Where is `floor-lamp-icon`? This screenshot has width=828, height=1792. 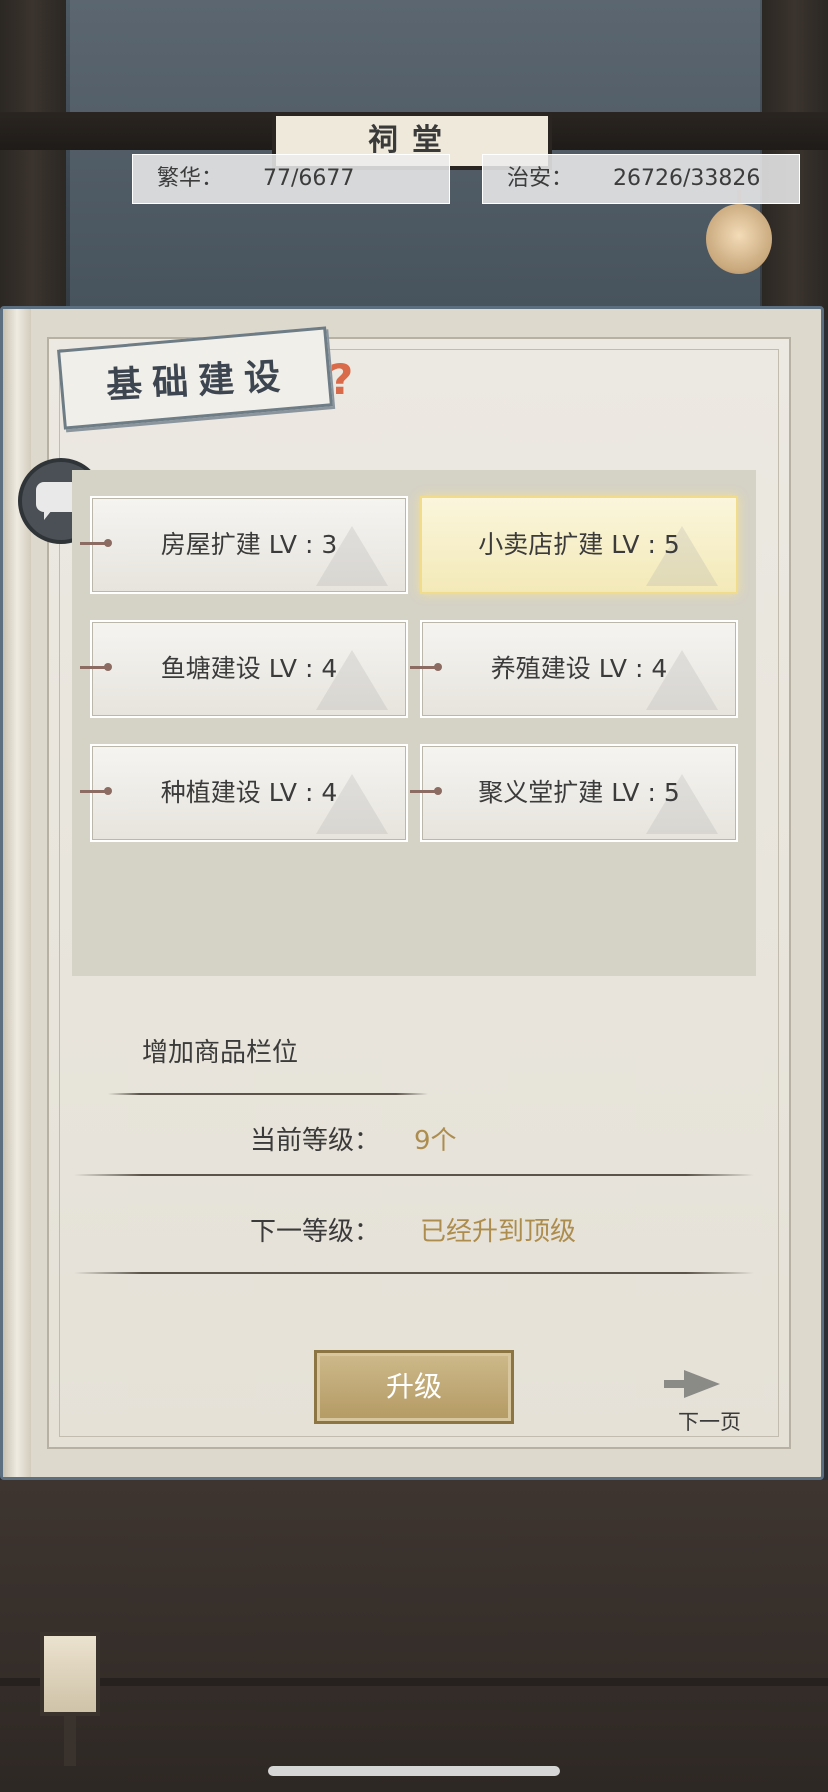 floor-lamp-icon is located at coordinates (70, 1674).